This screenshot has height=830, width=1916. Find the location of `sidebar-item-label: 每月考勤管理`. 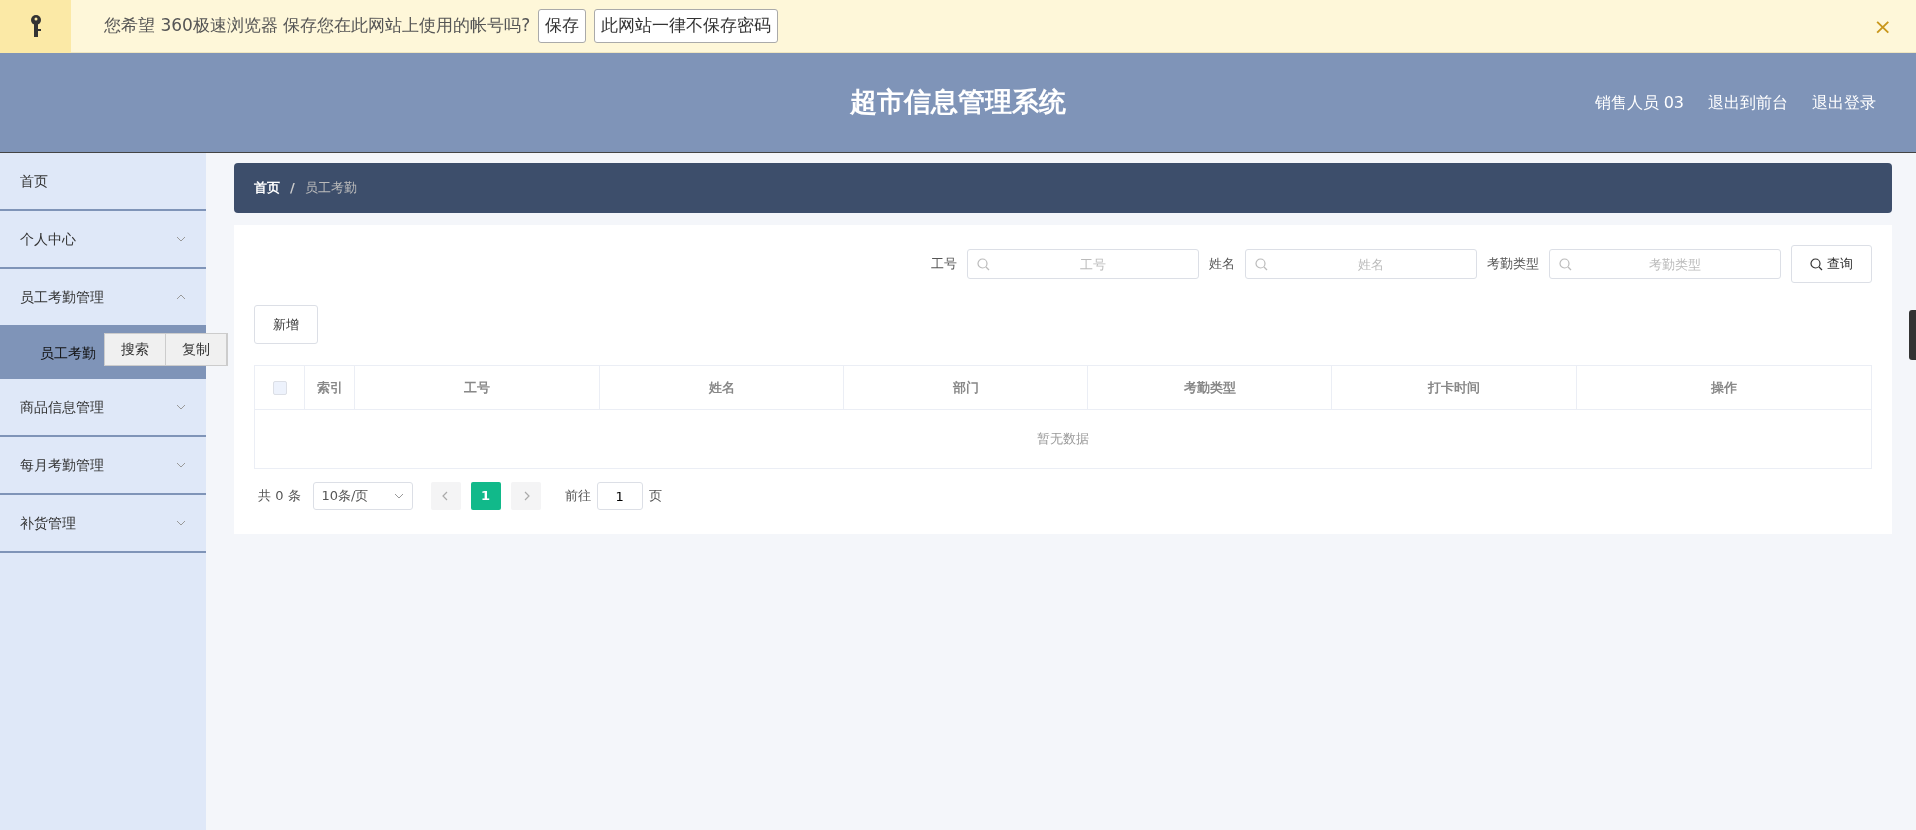

sidebar-item-label: 每月考勤管理 is located at coordinates (62, 465).